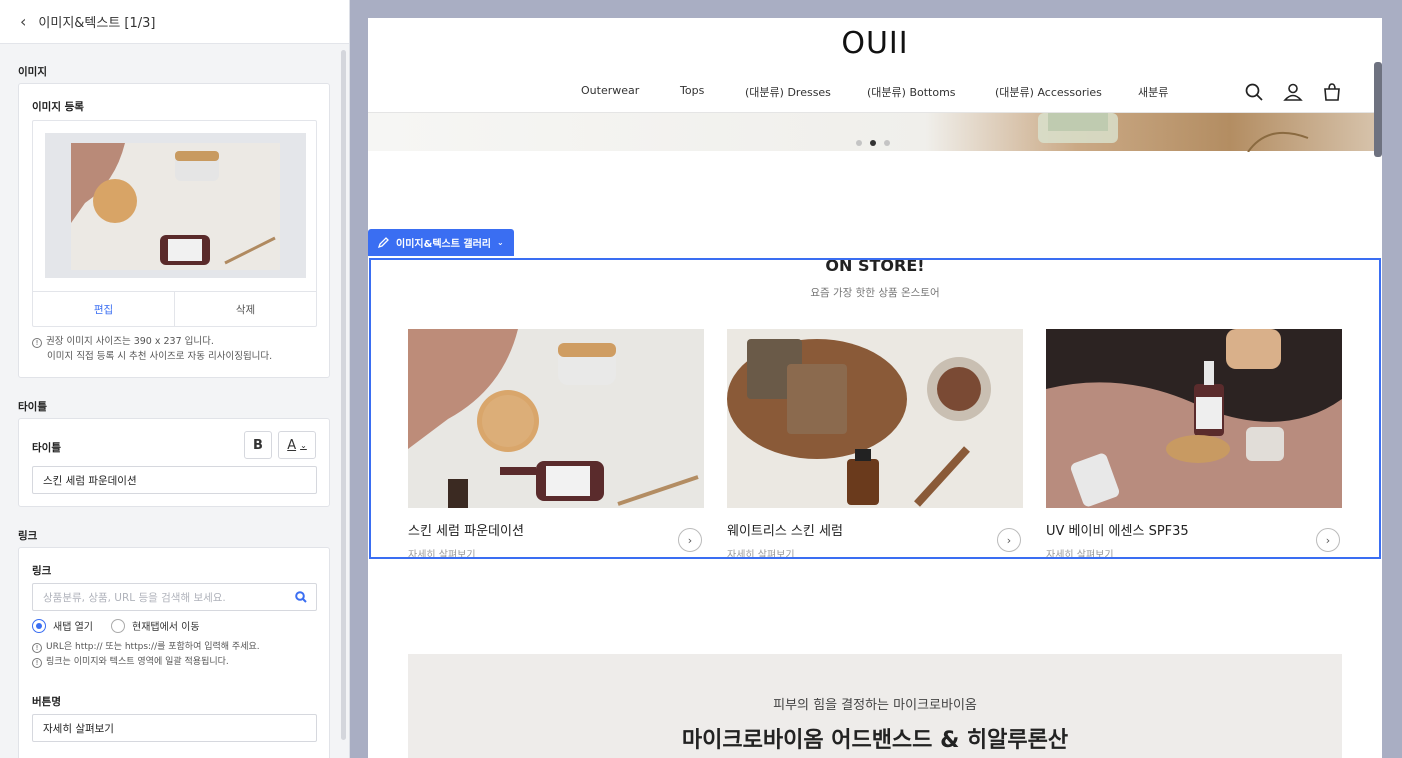 This screenshot has height=758, width=1402. What do you see at coordinates (46, 448) in the screenshot?
I see `title-card-label: 타이틀` at bounding box center [46, 448].